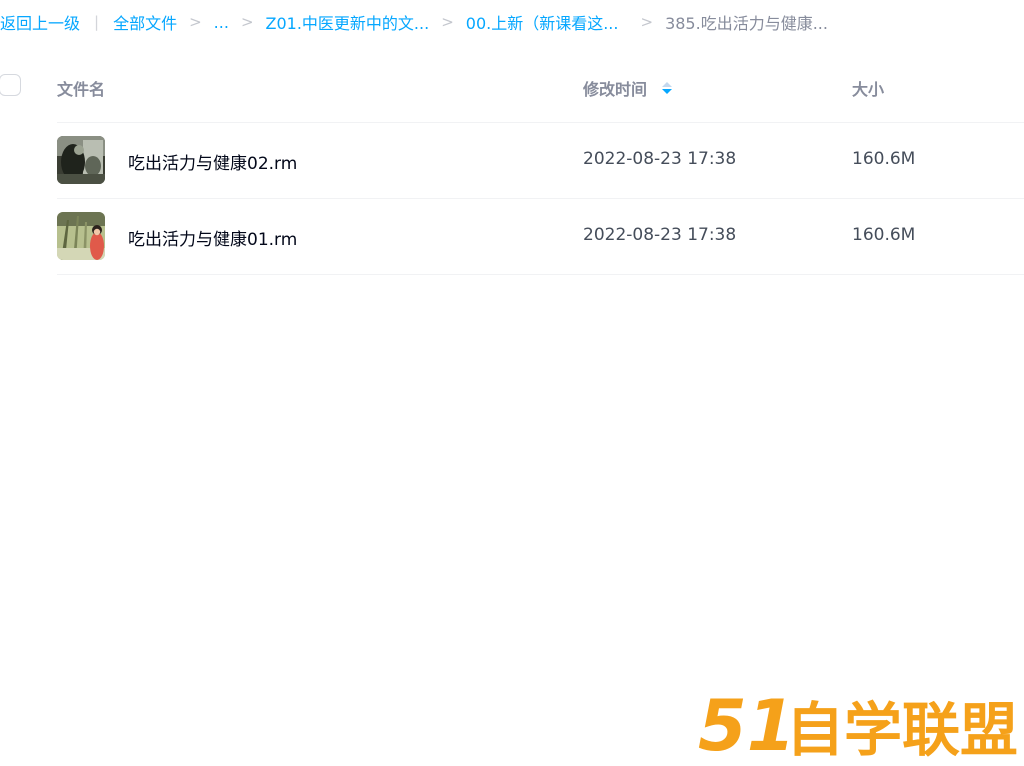  Describe the element at coordinates (145, 22) in the screenshot. I see `breadcrumb-all-files: 全部文件` at that location.